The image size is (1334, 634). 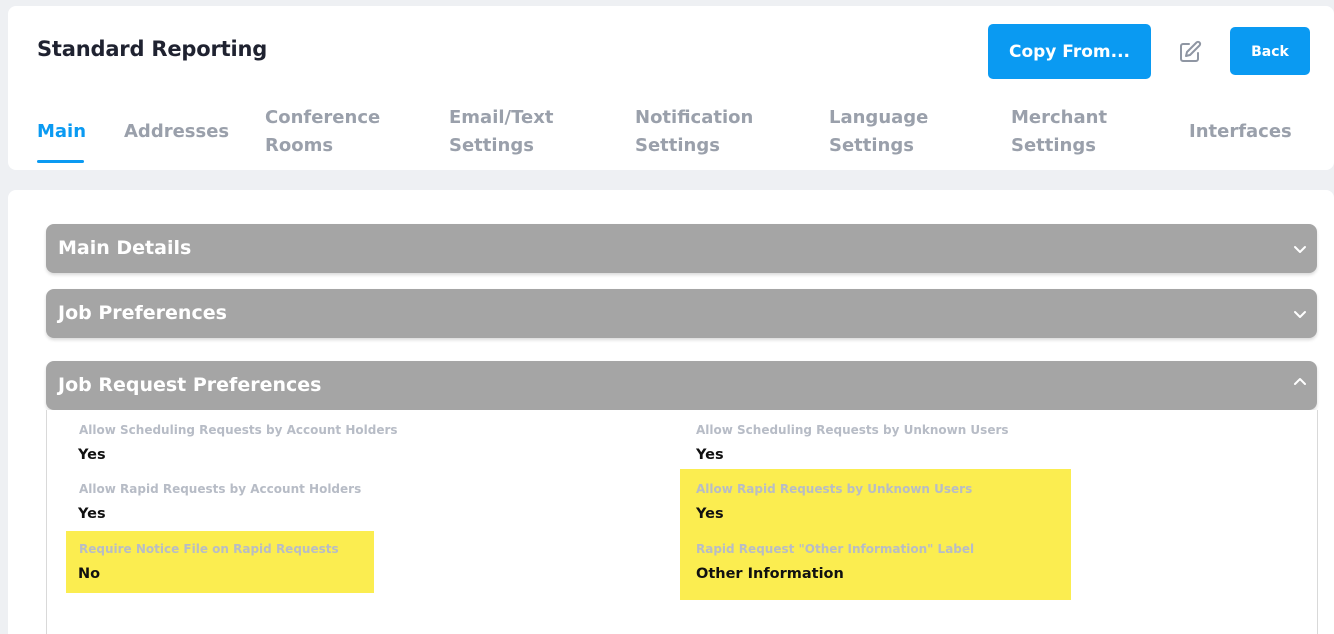 What do you see at coordinates (1270, 51) in the screenshot?
I see `back-button: Back` at bounding box center [1270, 51].